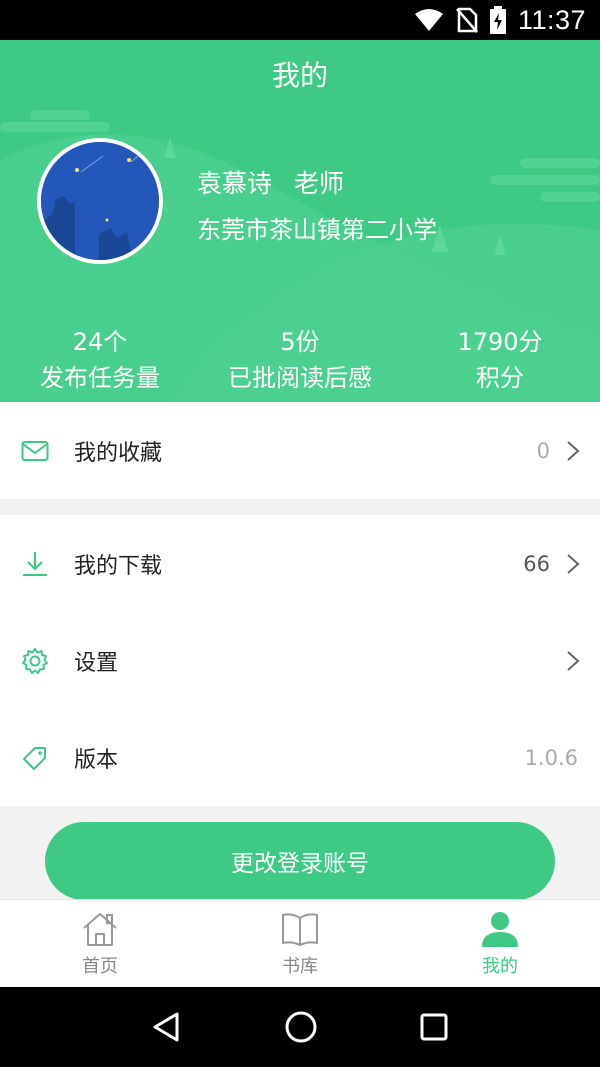  I want to click on no-sim-icon, so click(466, 20).